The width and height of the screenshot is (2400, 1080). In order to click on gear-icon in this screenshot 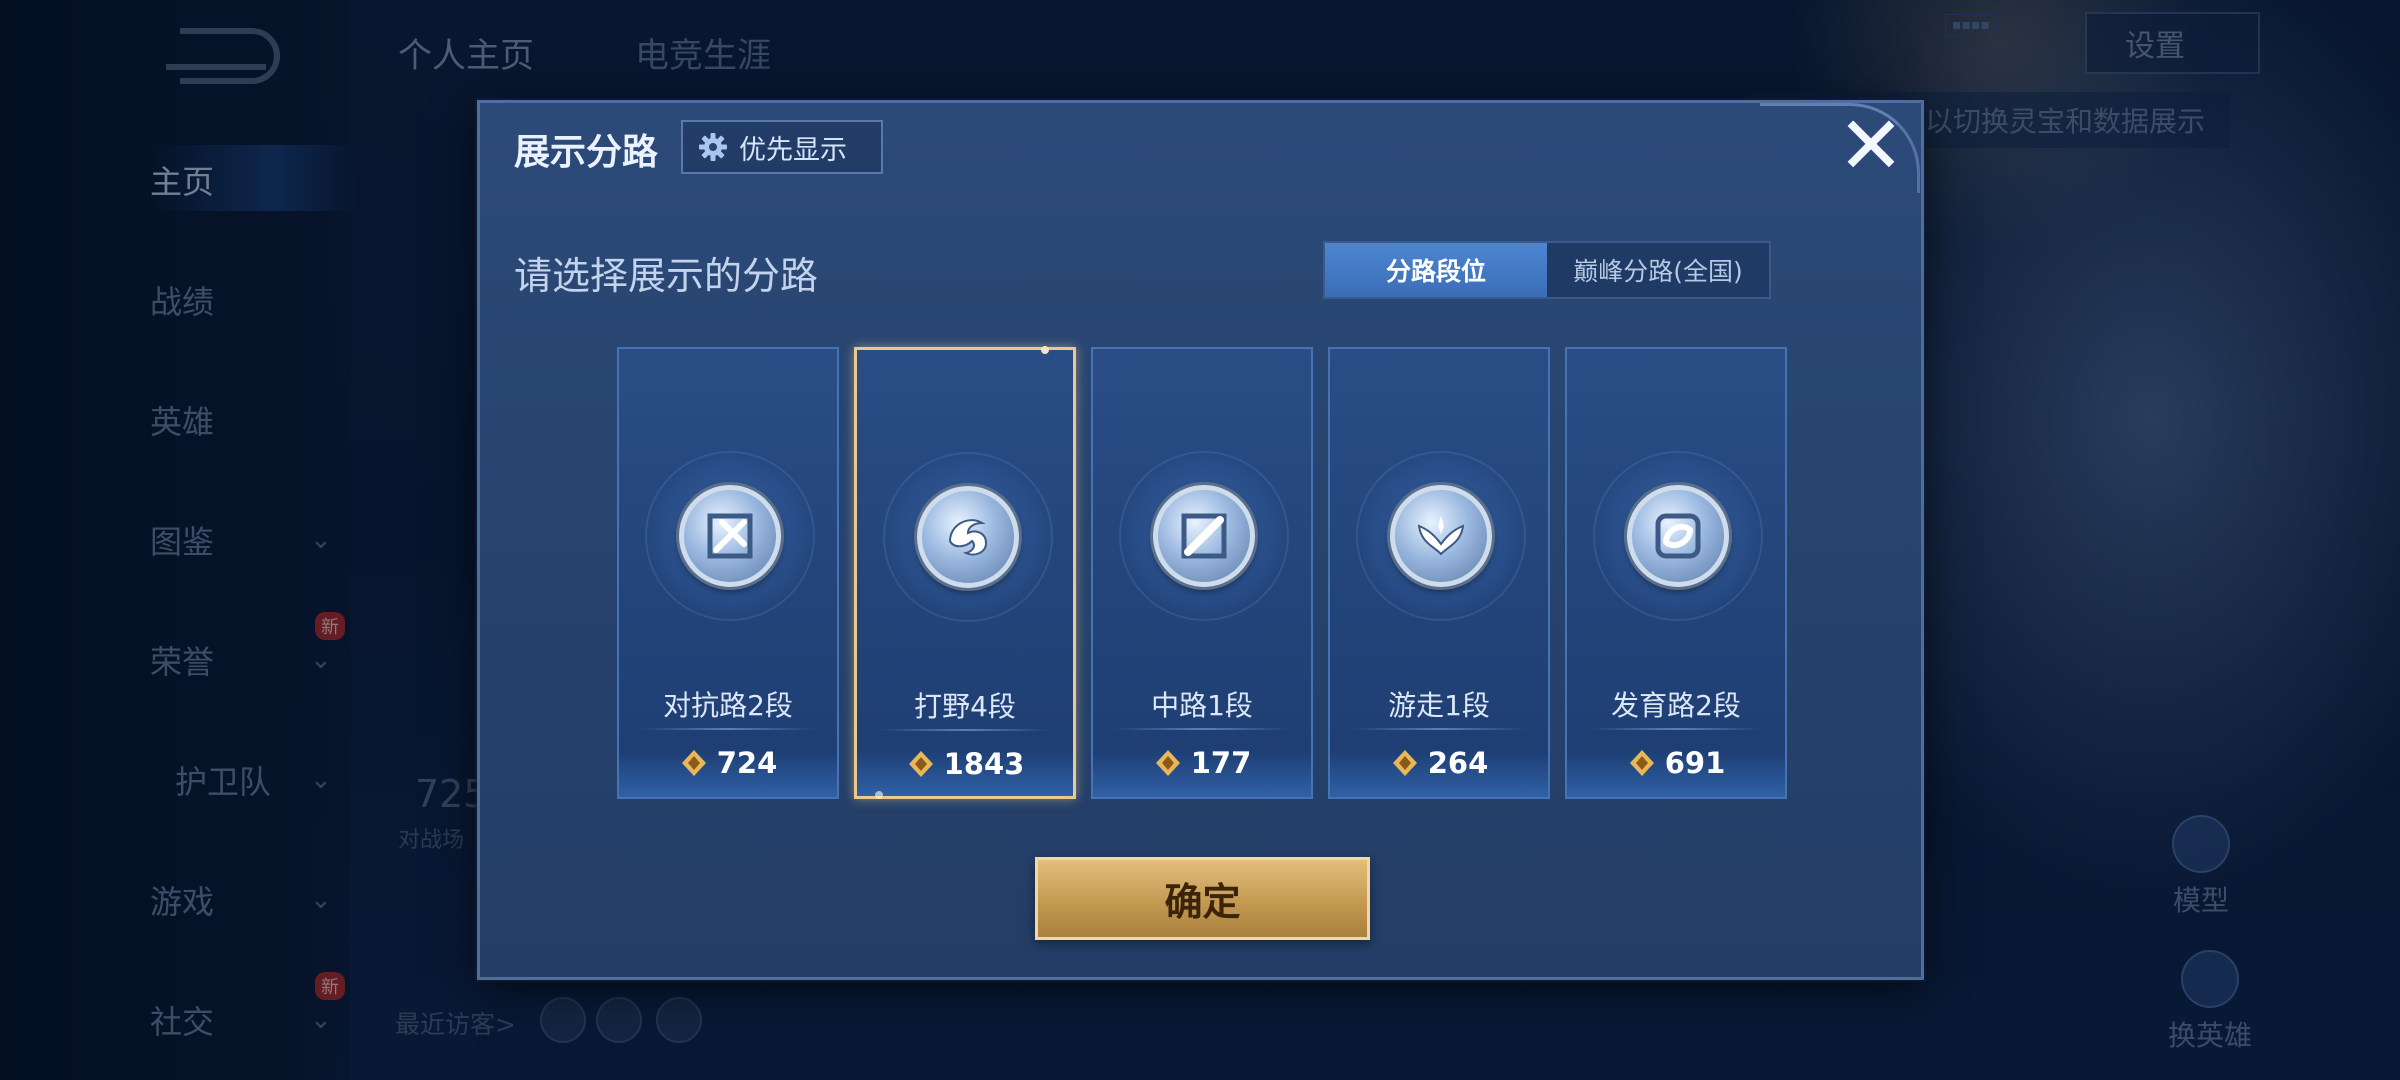, I will do `click(713, 147)`.